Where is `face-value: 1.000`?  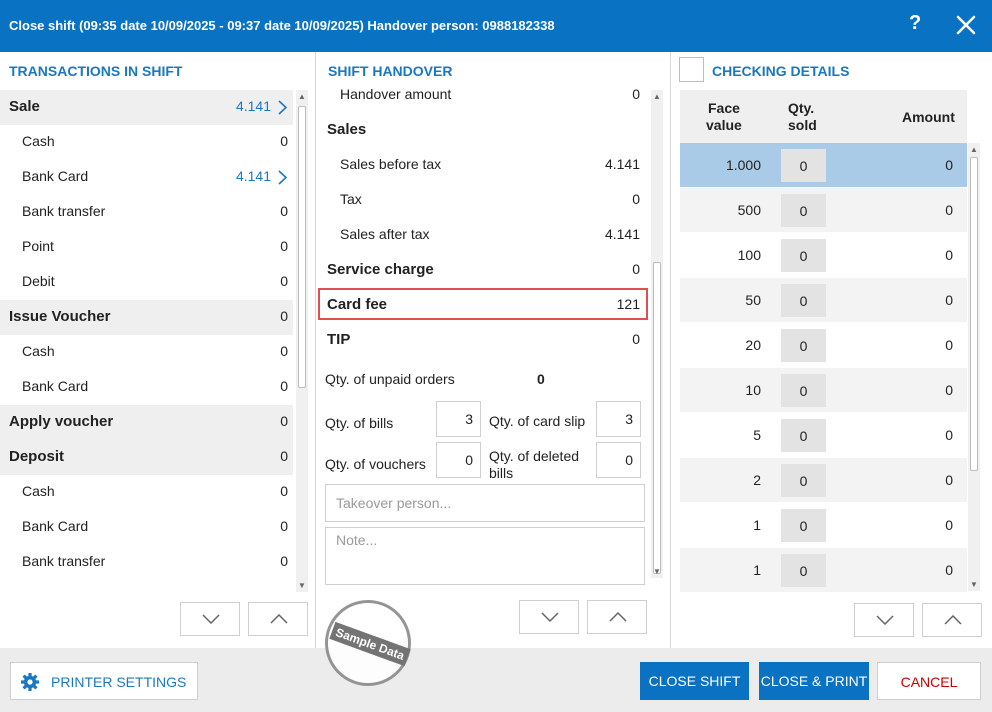 face-value: 1.000 is located at coordinates (743, 165).